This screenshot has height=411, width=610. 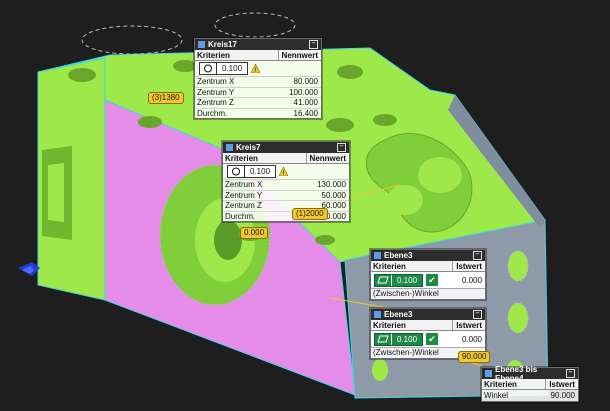 What do you see at coordinates (406, 294) in the screenshot?
I see `row-label: (Zwischen-)Winkel` at bounding box center [406, 294].